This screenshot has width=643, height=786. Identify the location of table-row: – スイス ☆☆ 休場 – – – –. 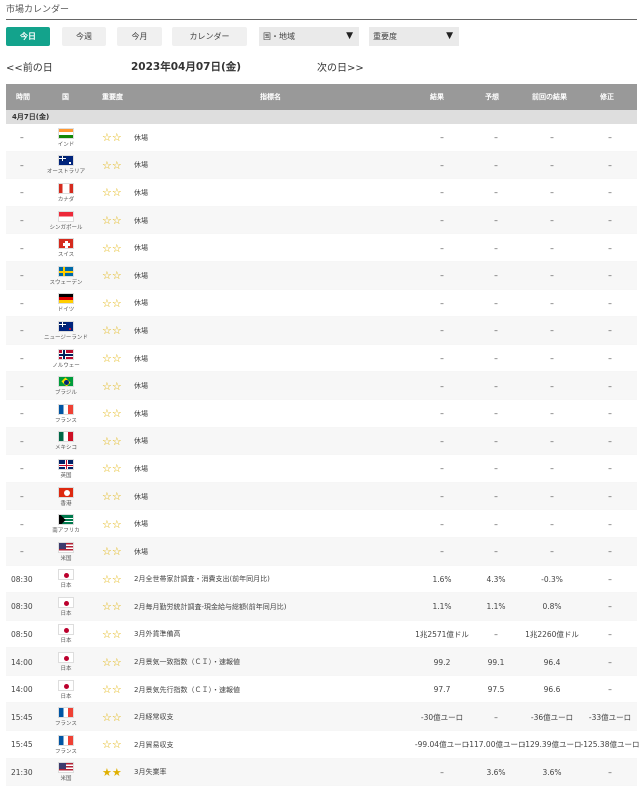
(321, 248).